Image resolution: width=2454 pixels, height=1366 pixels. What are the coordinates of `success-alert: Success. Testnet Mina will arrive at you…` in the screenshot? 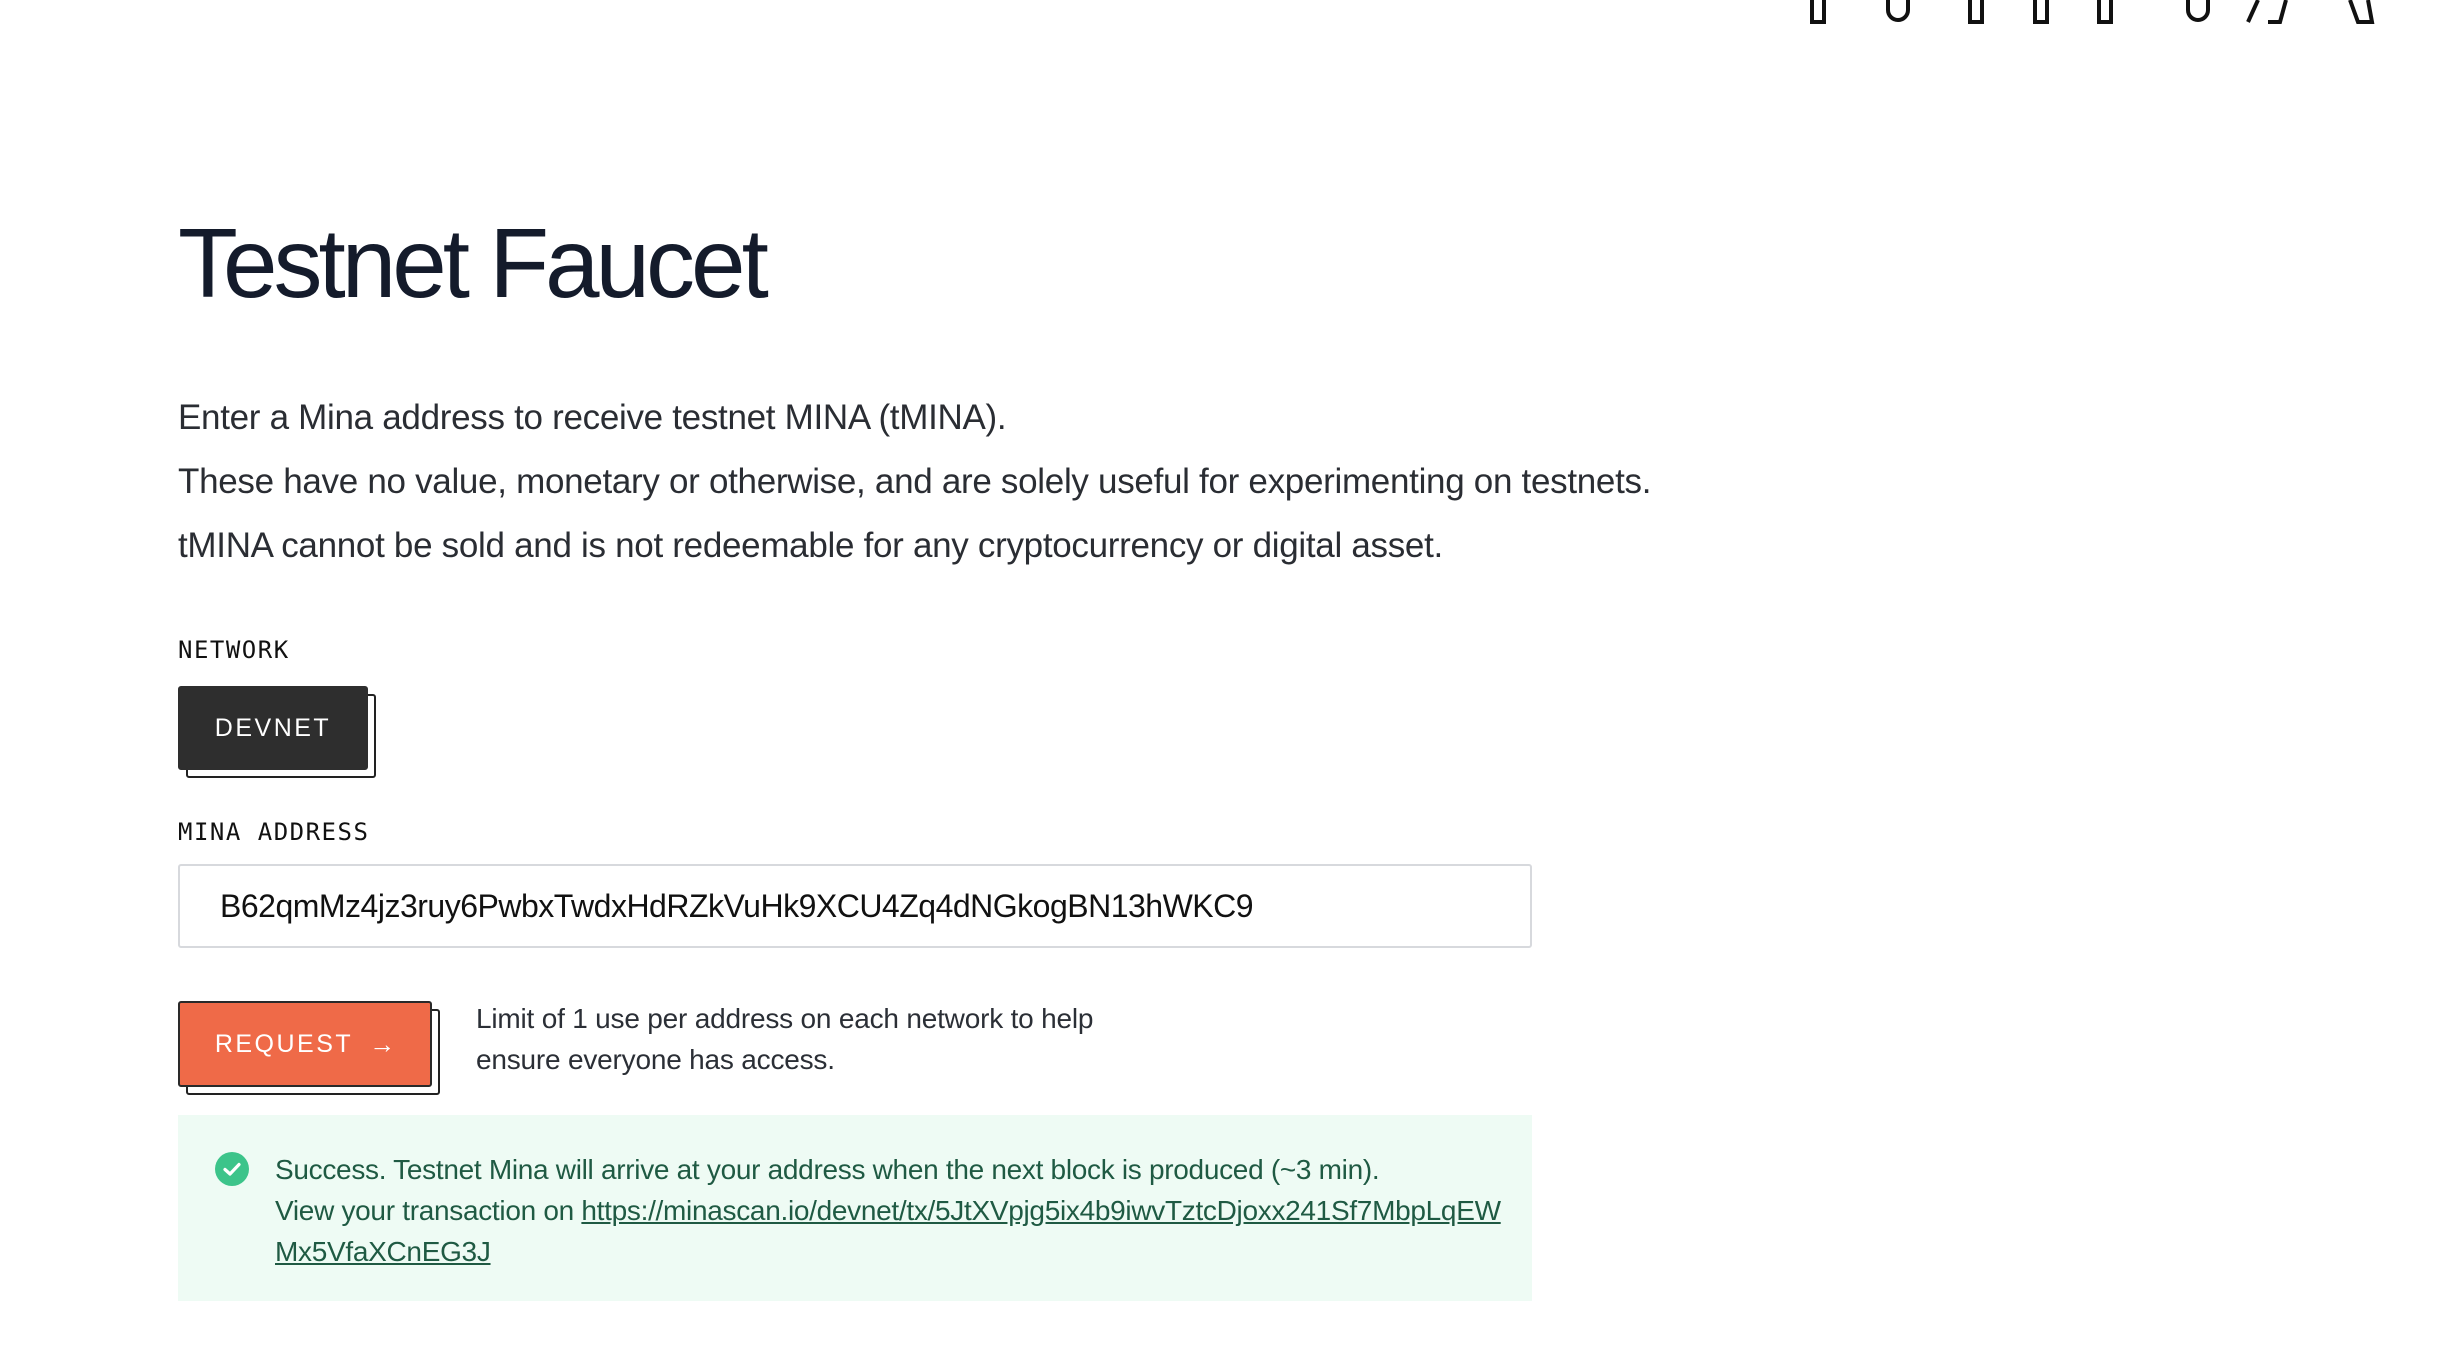 It's located at (855, 1208).